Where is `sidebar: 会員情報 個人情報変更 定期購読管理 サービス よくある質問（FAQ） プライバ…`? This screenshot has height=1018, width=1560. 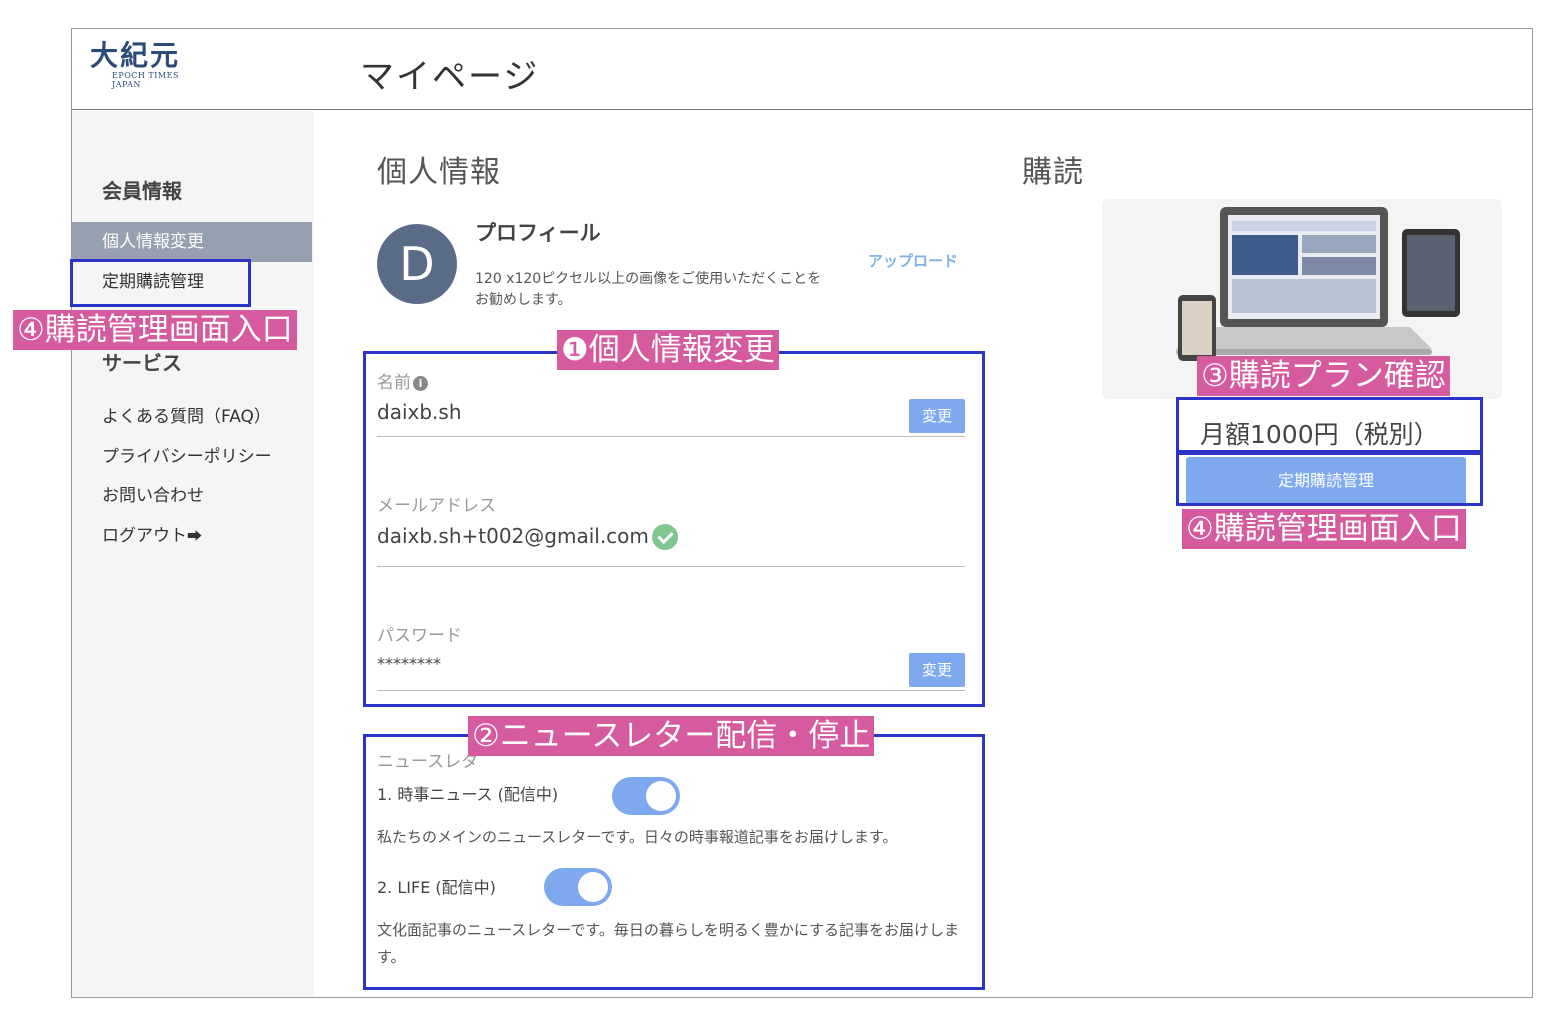
sidebar: 会員情報 個人情報変更 定期購読管理 サービス よくある質問（FAQ） プライバ… is located at coordinates (193, 554).